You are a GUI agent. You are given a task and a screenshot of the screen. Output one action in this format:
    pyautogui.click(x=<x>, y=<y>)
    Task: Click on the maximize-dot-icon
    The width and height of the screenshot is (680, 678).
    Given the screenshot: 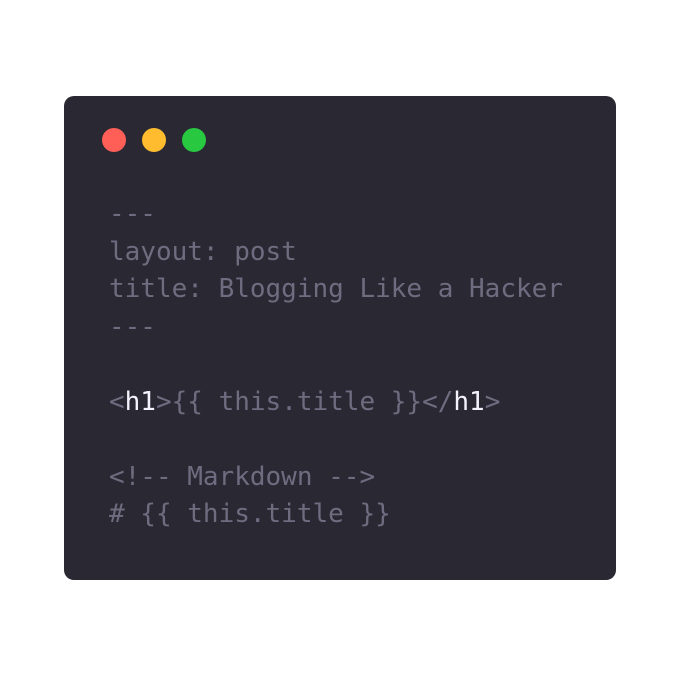 What is the action you would take?
    pyautogui.click(x=194, y=140)
    